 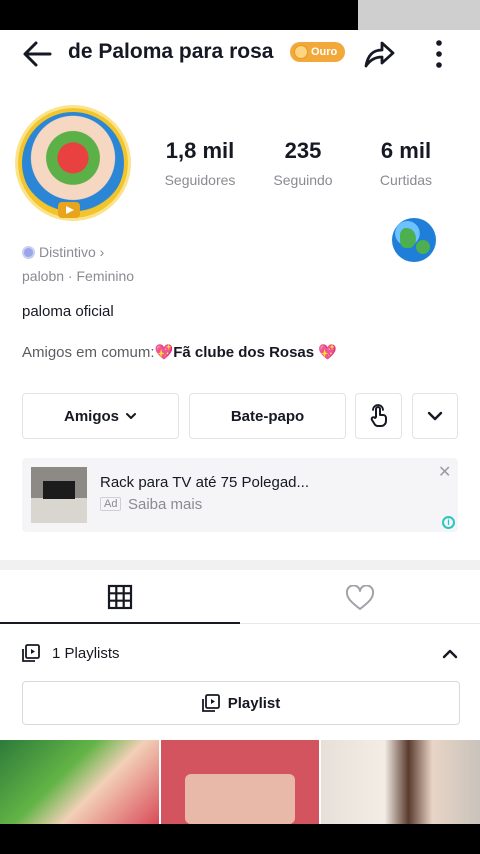 What do you see at coordinates (450, 654) in the screenshot?
I see `chevron-up-icon` at bounding box center [450, 654].